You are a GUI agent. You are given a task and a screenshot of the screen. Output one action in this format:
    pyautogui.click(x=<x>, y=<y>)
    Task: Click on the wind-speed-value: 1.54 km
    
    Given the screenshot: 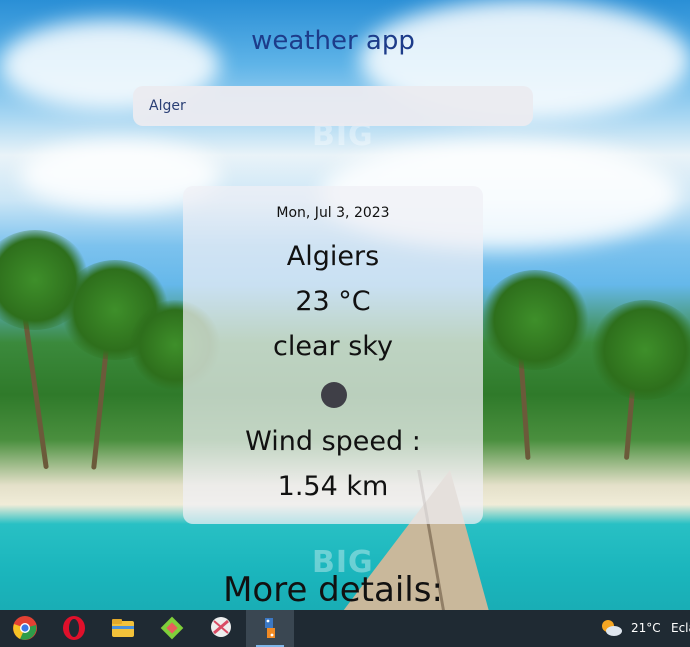 What is the action you would take?
    pyautogui.click(x=333, y=486)
    